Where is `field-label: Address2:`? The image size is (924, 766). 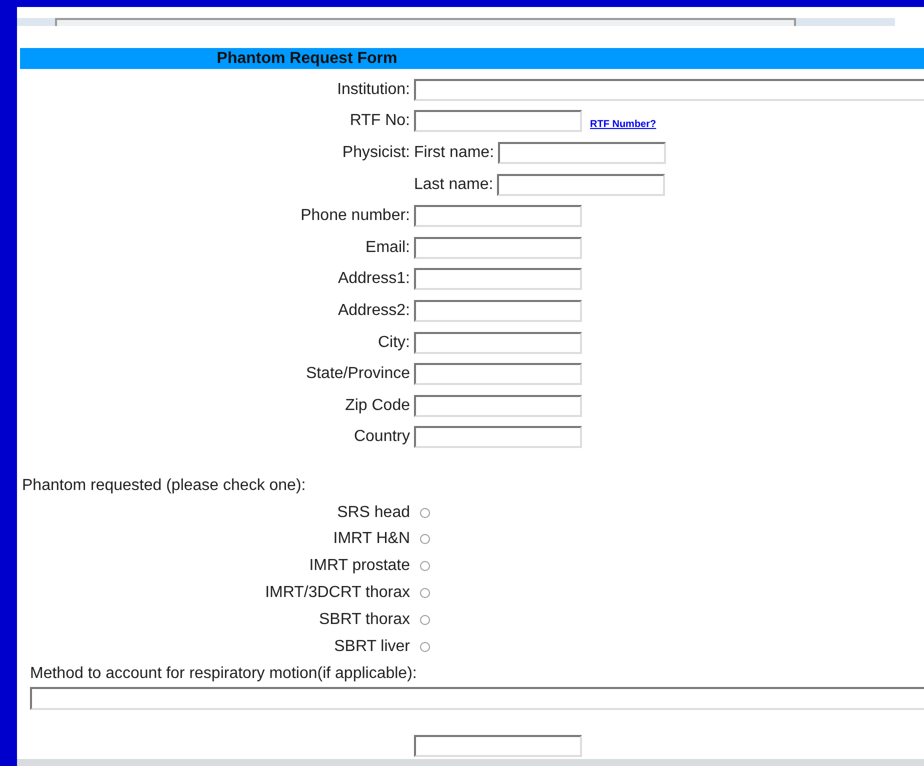
field-label: Address2: is located at coordinates (374, 310).